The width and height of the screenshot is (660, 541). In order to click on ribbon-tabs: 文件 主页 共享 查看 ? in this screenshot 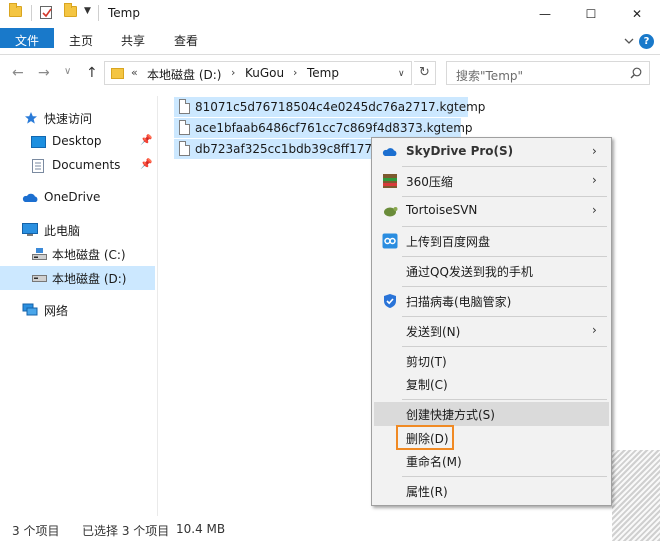, I will do `click(330, 41)`.